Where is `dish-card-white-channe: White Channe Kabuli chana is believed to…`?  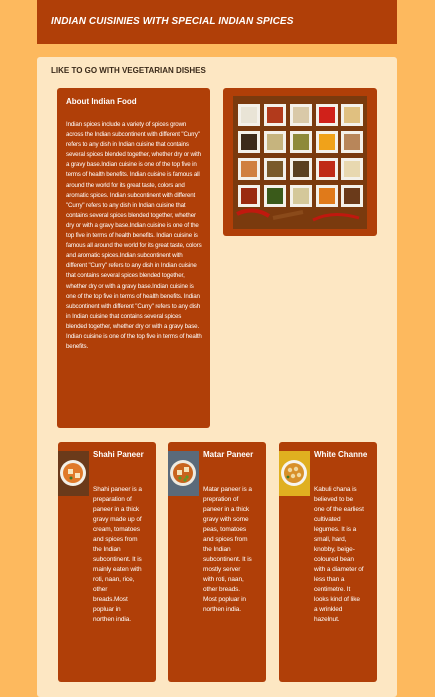 dish-card-white-channe: White Channe Kabuli chana is believed to… is located at coordinates (328, 562).